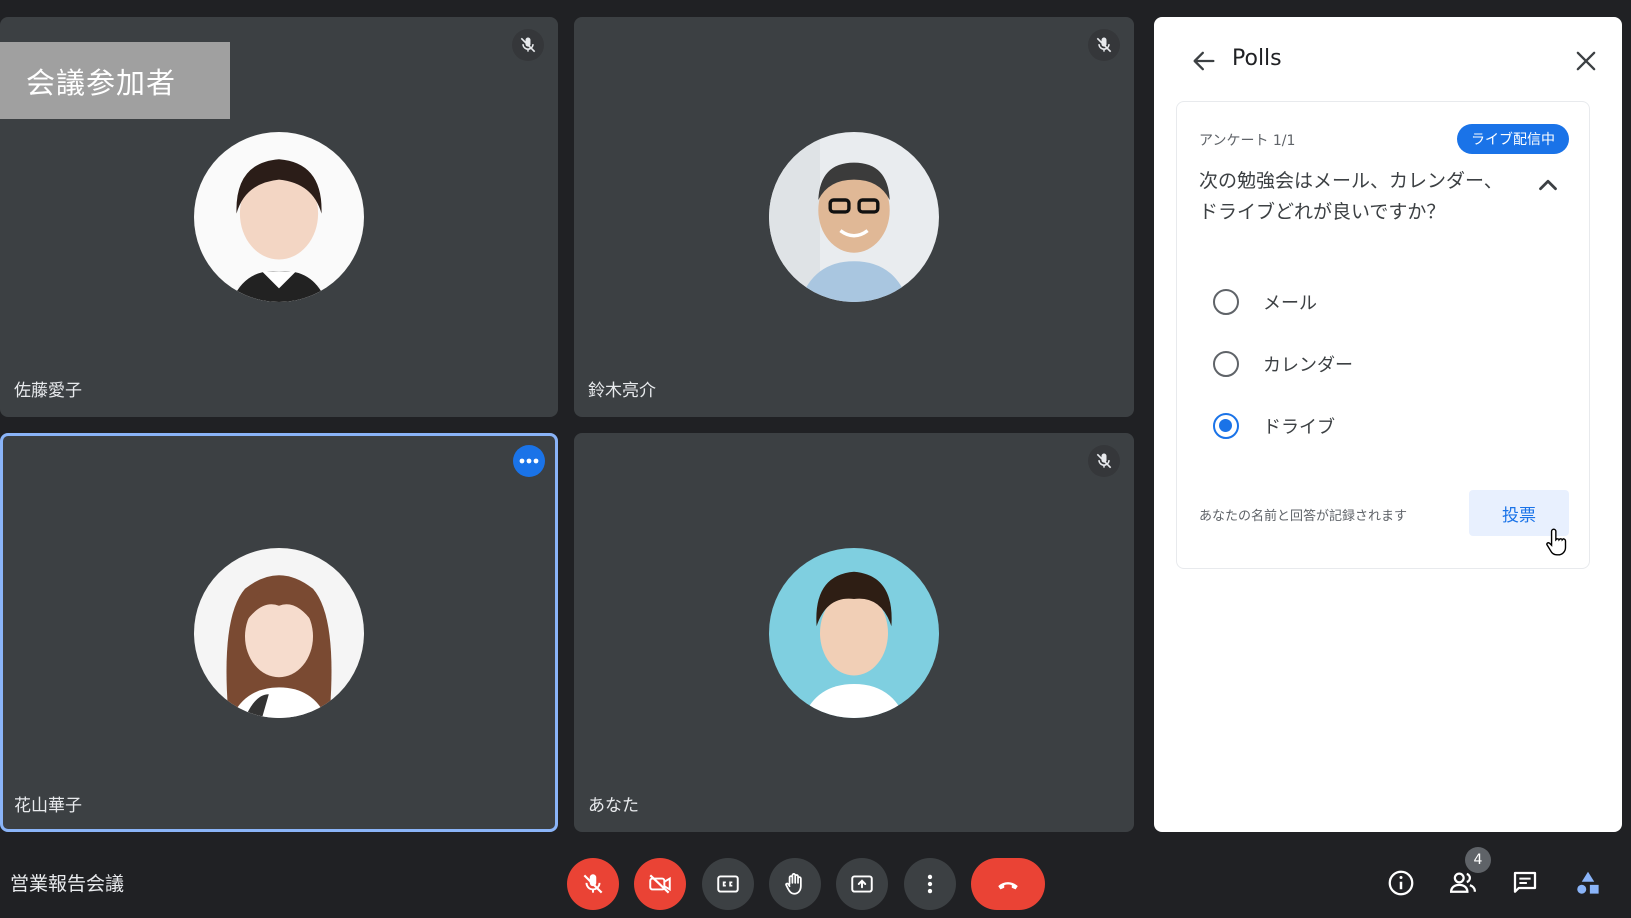 The image size is (1631, 918). What do you see at coordinates (115, 80) in the screenshot?
I see `participants-banner: 会議参加者` at bounding box center [115, 80].